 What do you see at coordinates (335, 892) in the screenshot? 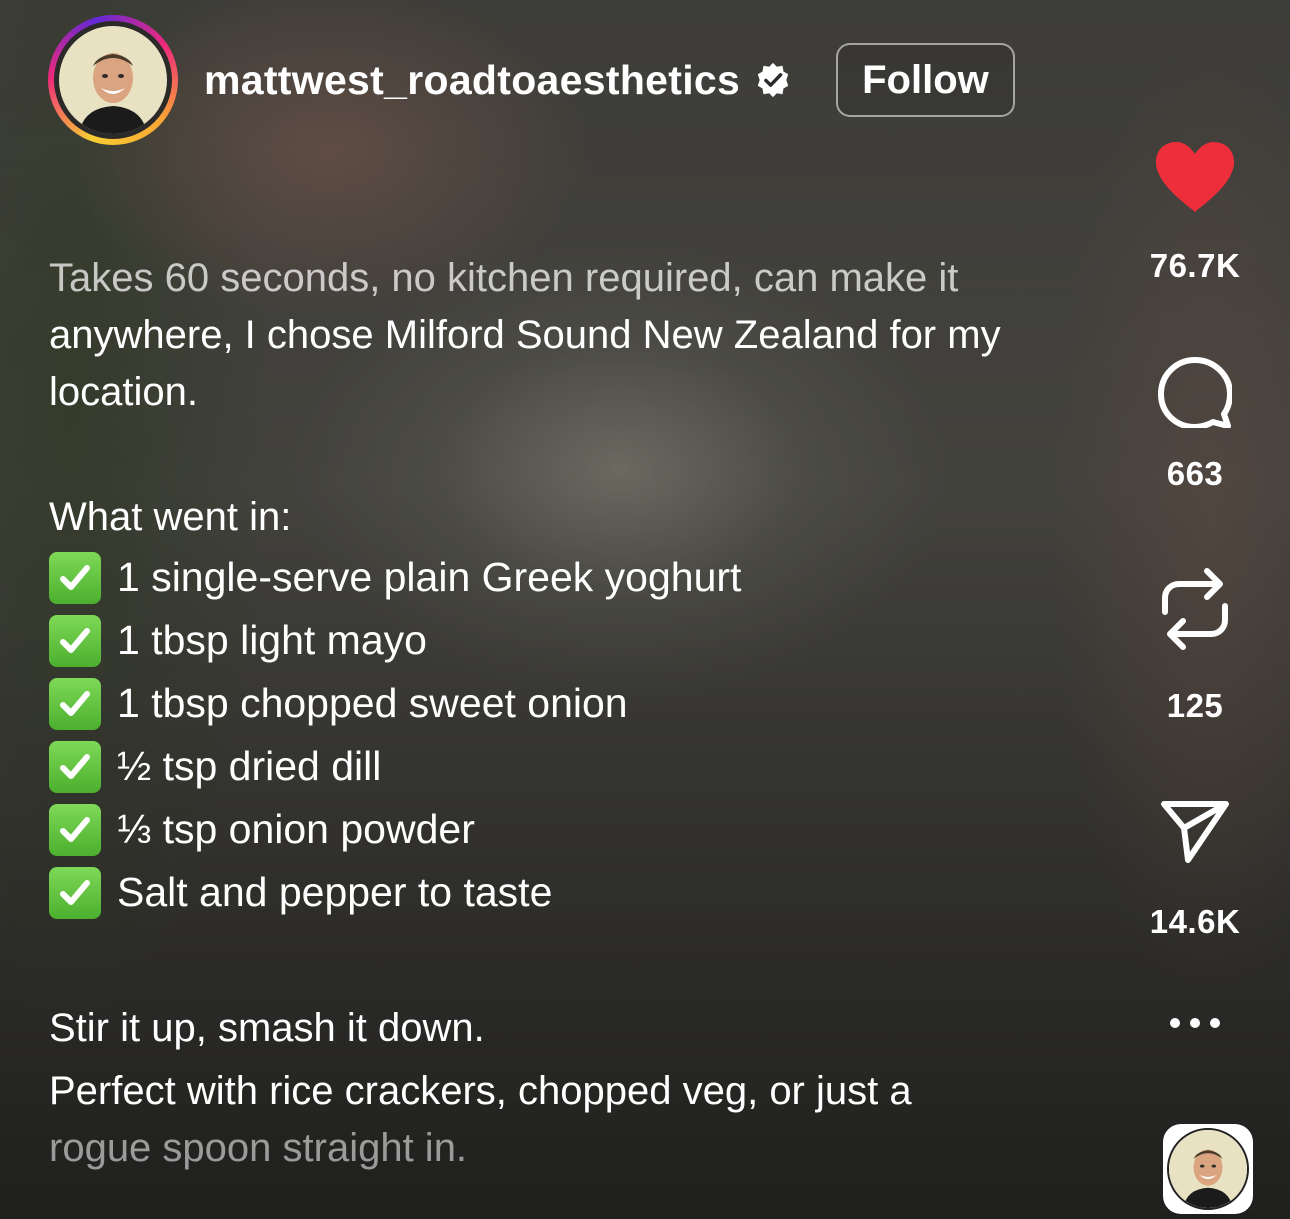
I see `ingredient-text: Salt and pepper to taste` at bounding box center [335, 892].